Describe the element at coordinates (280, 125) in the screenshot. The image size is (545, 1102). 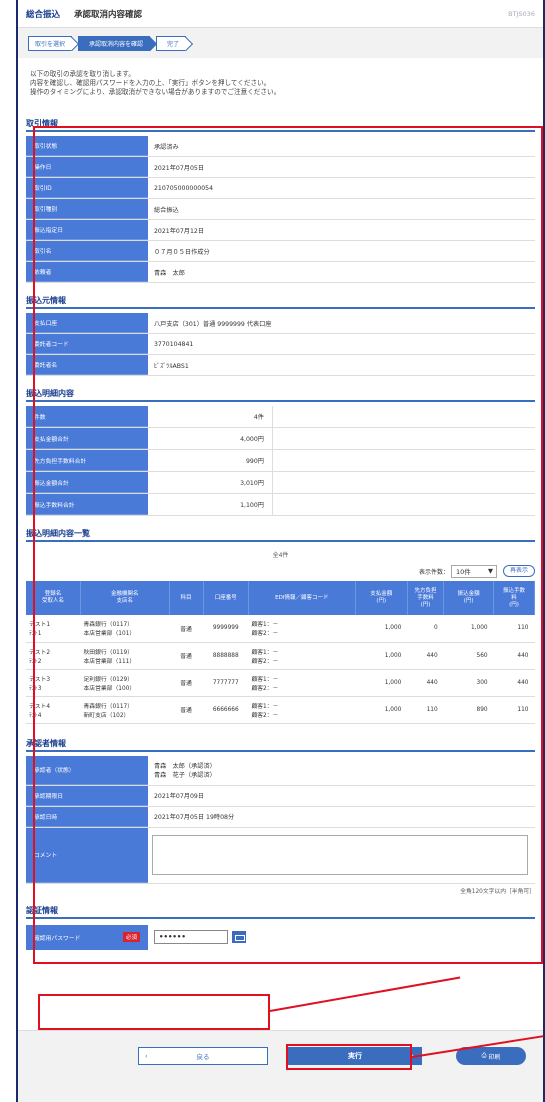
I see `section-title-trade: 取引情報` at that location.